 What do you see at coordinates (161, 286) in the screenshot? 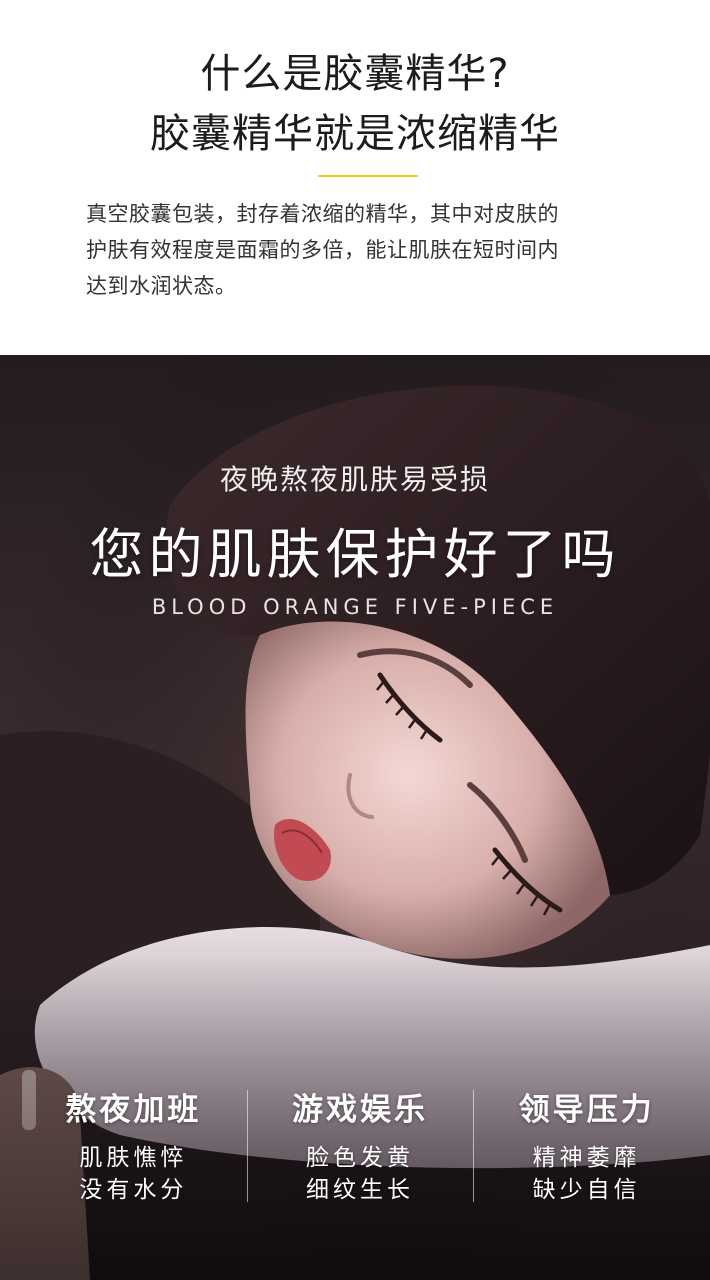
I see `intro-line: 达到水润状态。` at bounding box center [161, 286].